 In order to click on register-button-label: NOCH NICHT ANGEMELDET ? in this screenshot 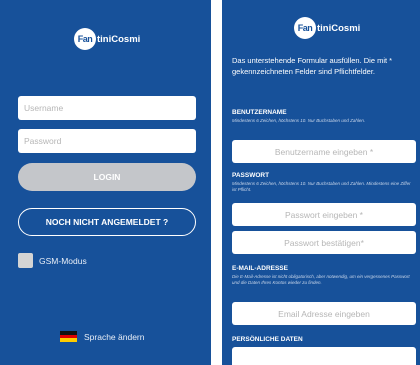, I will do `click(107, 222)`.